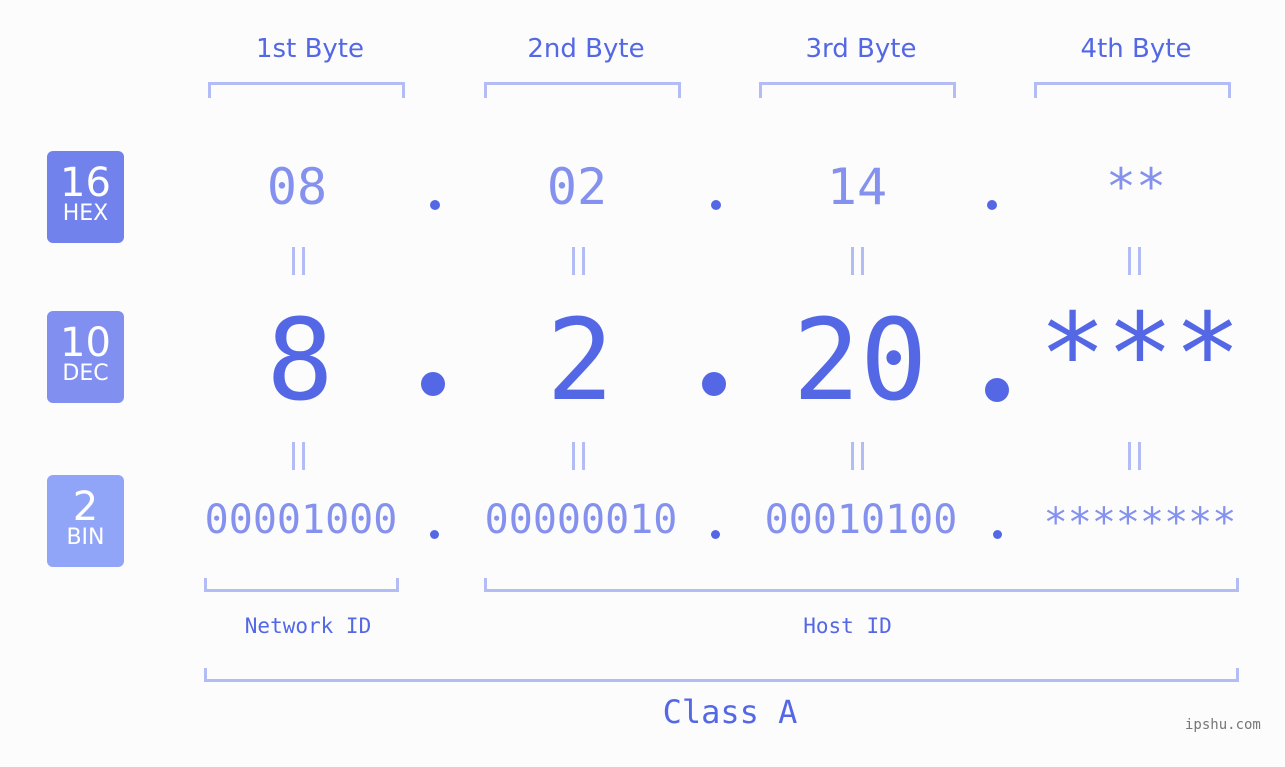 This screenshot has height=767, width=1285. I want to click on dec-byte-1: 8, so click(300, 361).